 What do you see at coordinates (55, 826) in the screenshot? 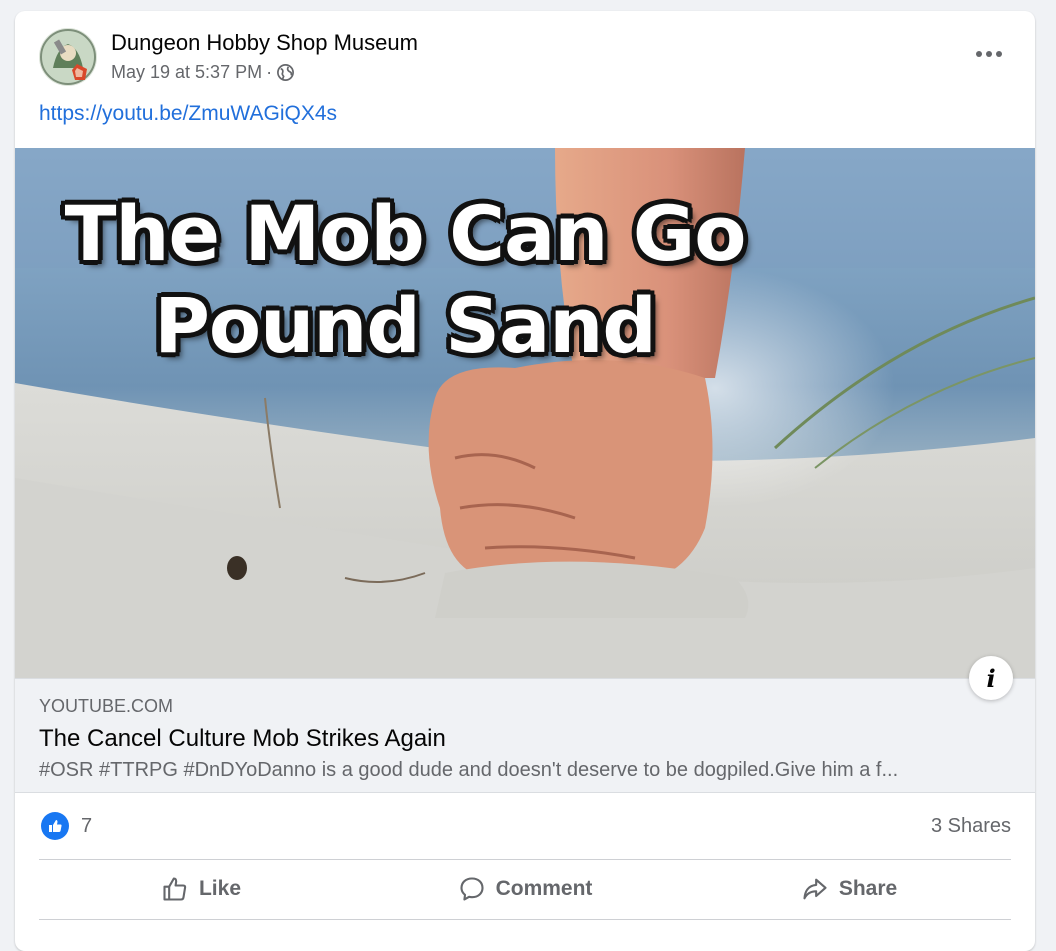
I see `like-reaction-icon` at bounding box center [55, 826].